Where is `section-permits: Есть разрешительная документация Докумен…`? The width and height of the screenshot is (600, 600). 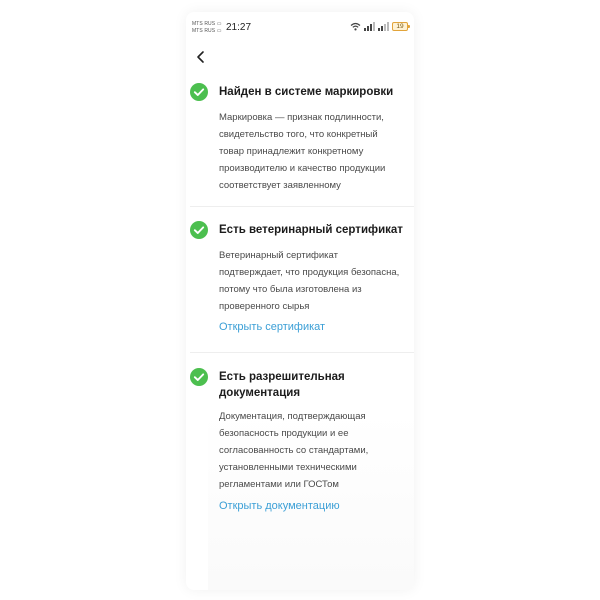 section-permits: Есть разрешительная документация Докумен… is located at coordinates (300, 453).